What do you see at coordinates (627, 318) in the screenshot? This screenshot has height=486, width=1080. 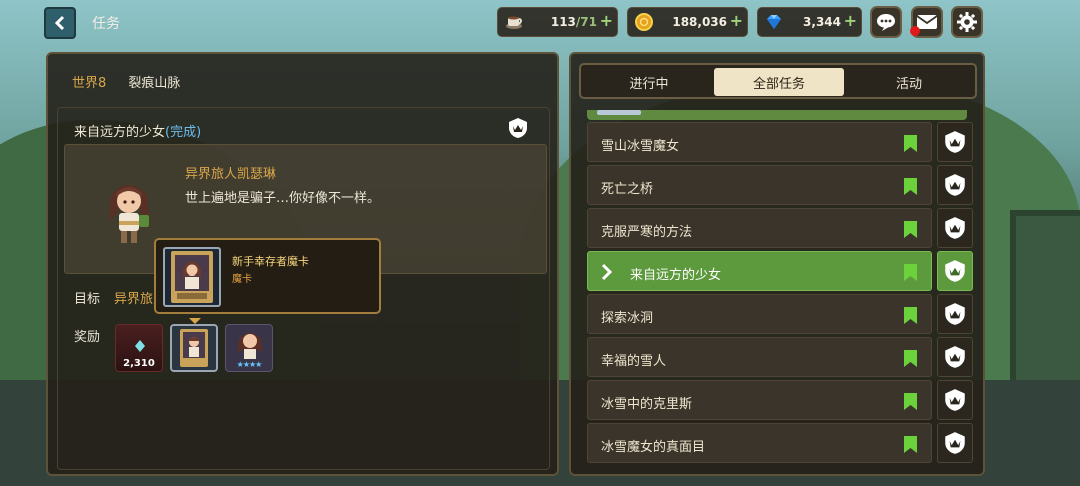 I see `quest-row-name: 探索冰洞` at bounding box center [627, 318].